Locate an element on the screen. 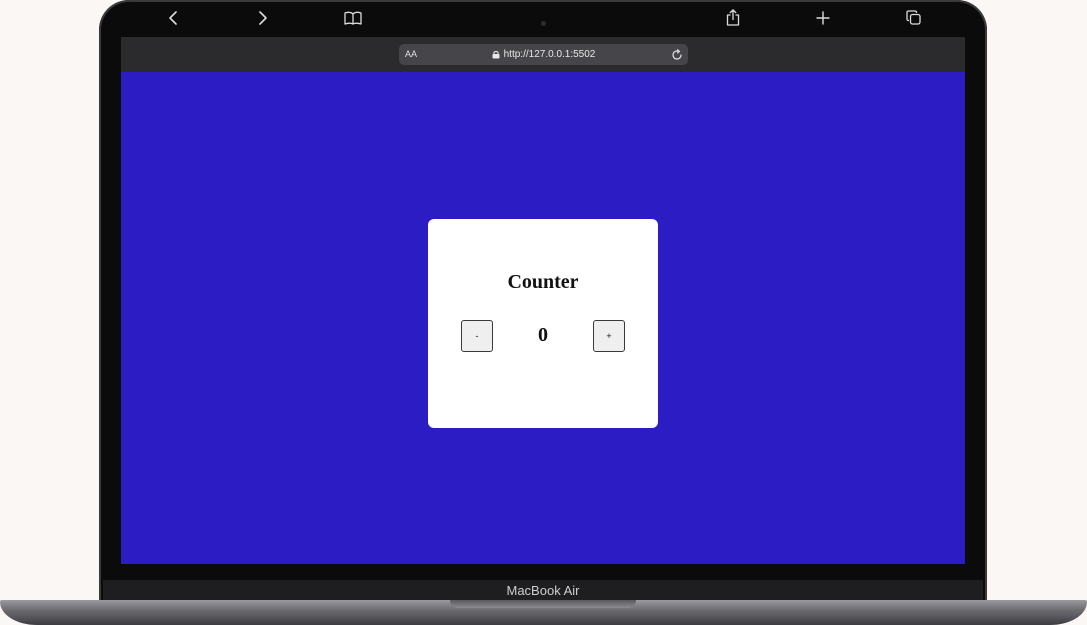 The image size is (1087, 625). counter-card: Counter - 0 + is located at coordinates (543, 323).